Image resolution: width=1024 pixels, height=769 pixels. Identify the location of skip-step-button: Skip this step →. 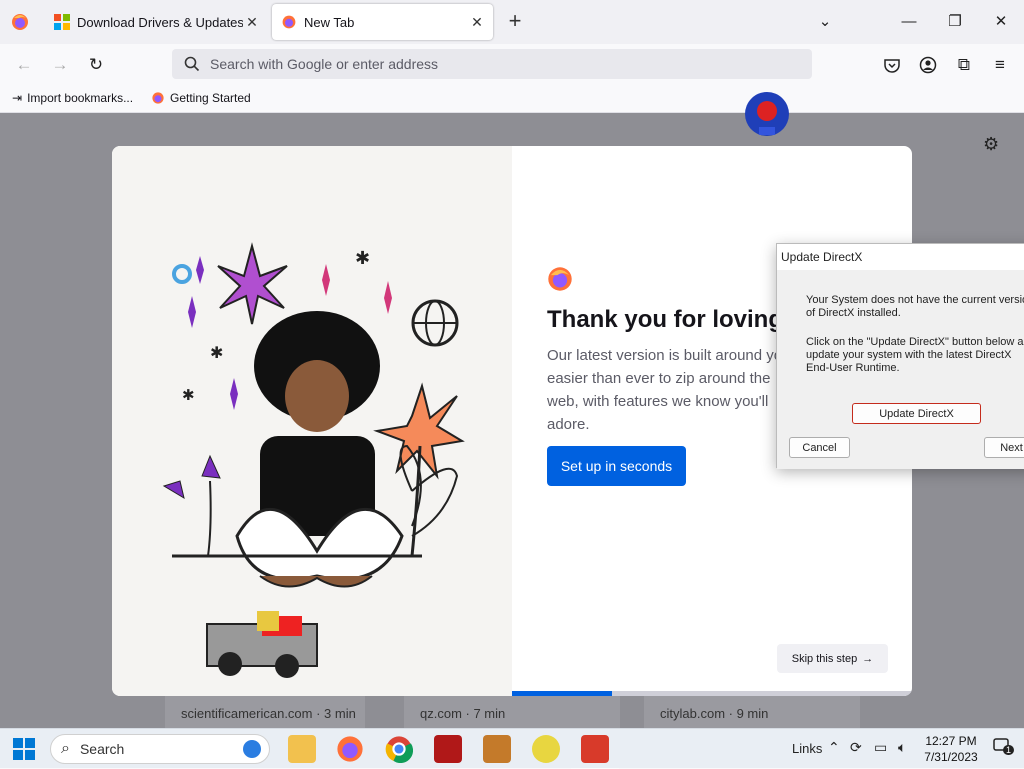
(832, 658).